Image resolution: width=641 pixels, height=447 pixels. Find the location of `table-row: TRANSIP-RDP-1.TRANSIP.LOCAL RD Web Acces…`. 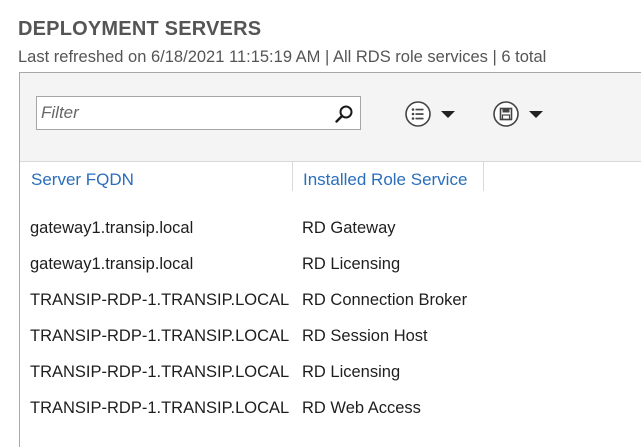

table-row: TRANSIP-RDP-1.TRANSIP.LOCAL RD Web Acces… is located at coordinates (330, 408).